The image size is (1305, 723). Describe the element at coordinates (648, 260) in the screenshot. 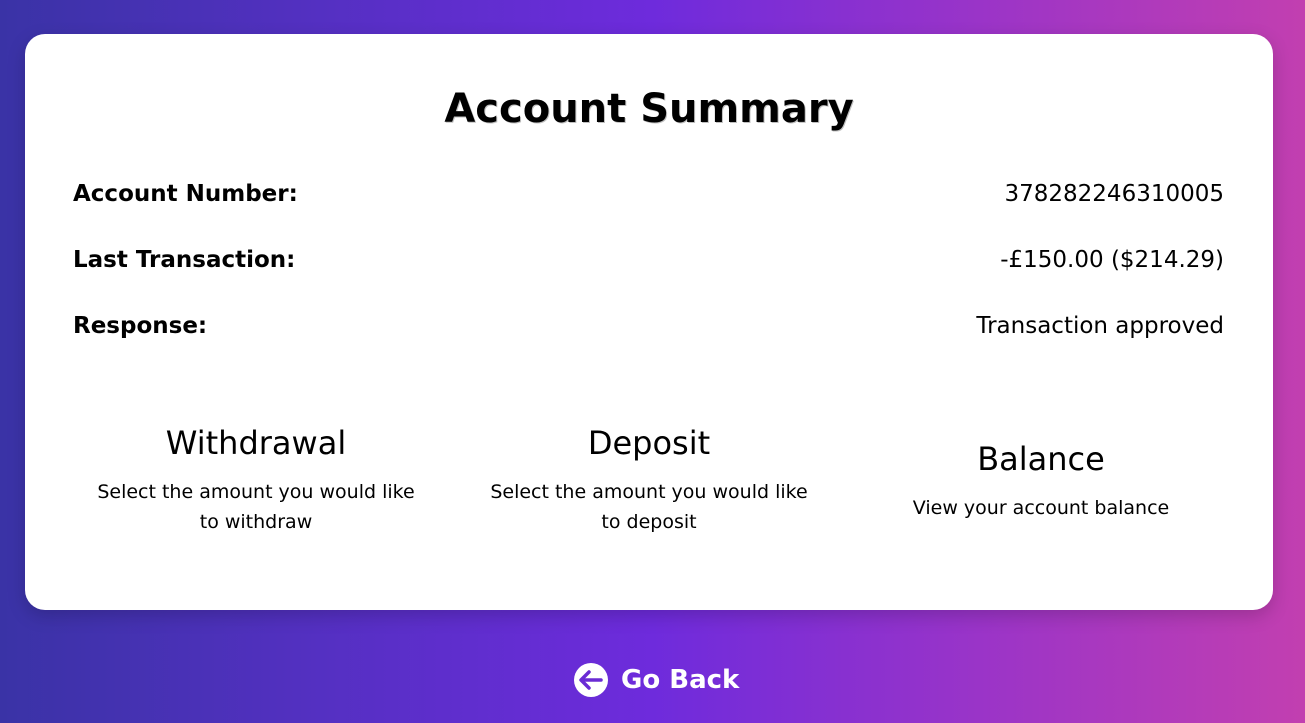

I see `last-transaction-row: Last Transaction: -£150.00 ($214.29)` at that location.